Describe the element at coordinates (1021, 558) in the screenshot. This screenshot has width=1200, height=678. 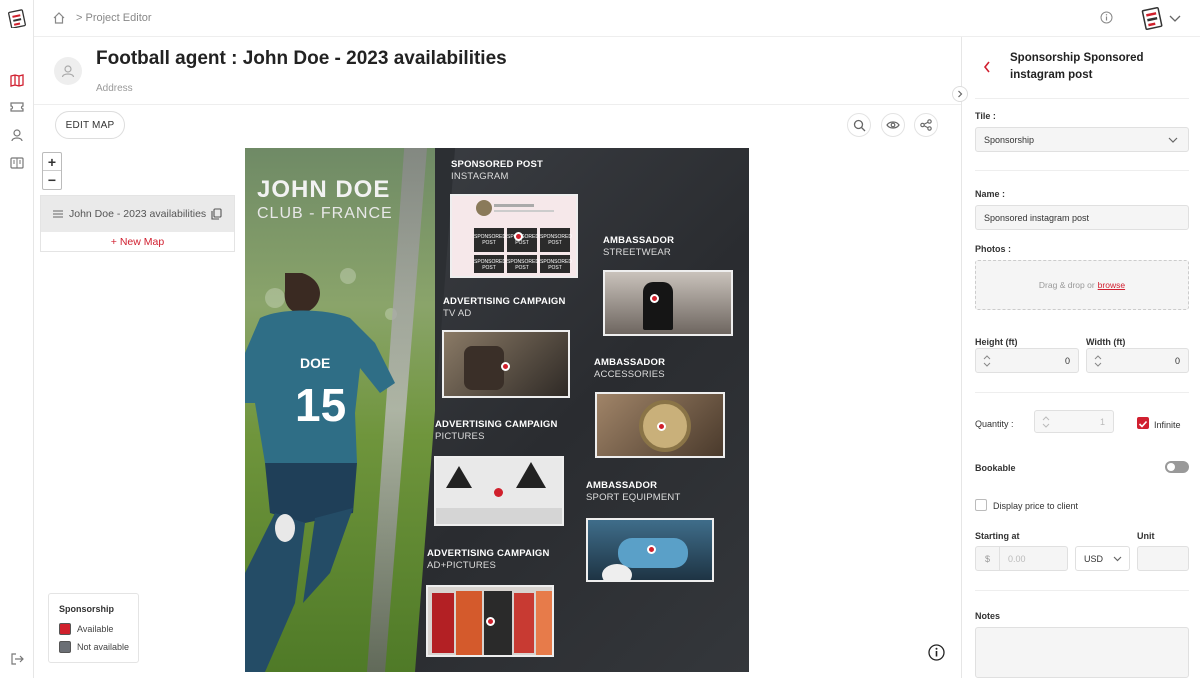
I see `price-input: $ 0.00` at that location.